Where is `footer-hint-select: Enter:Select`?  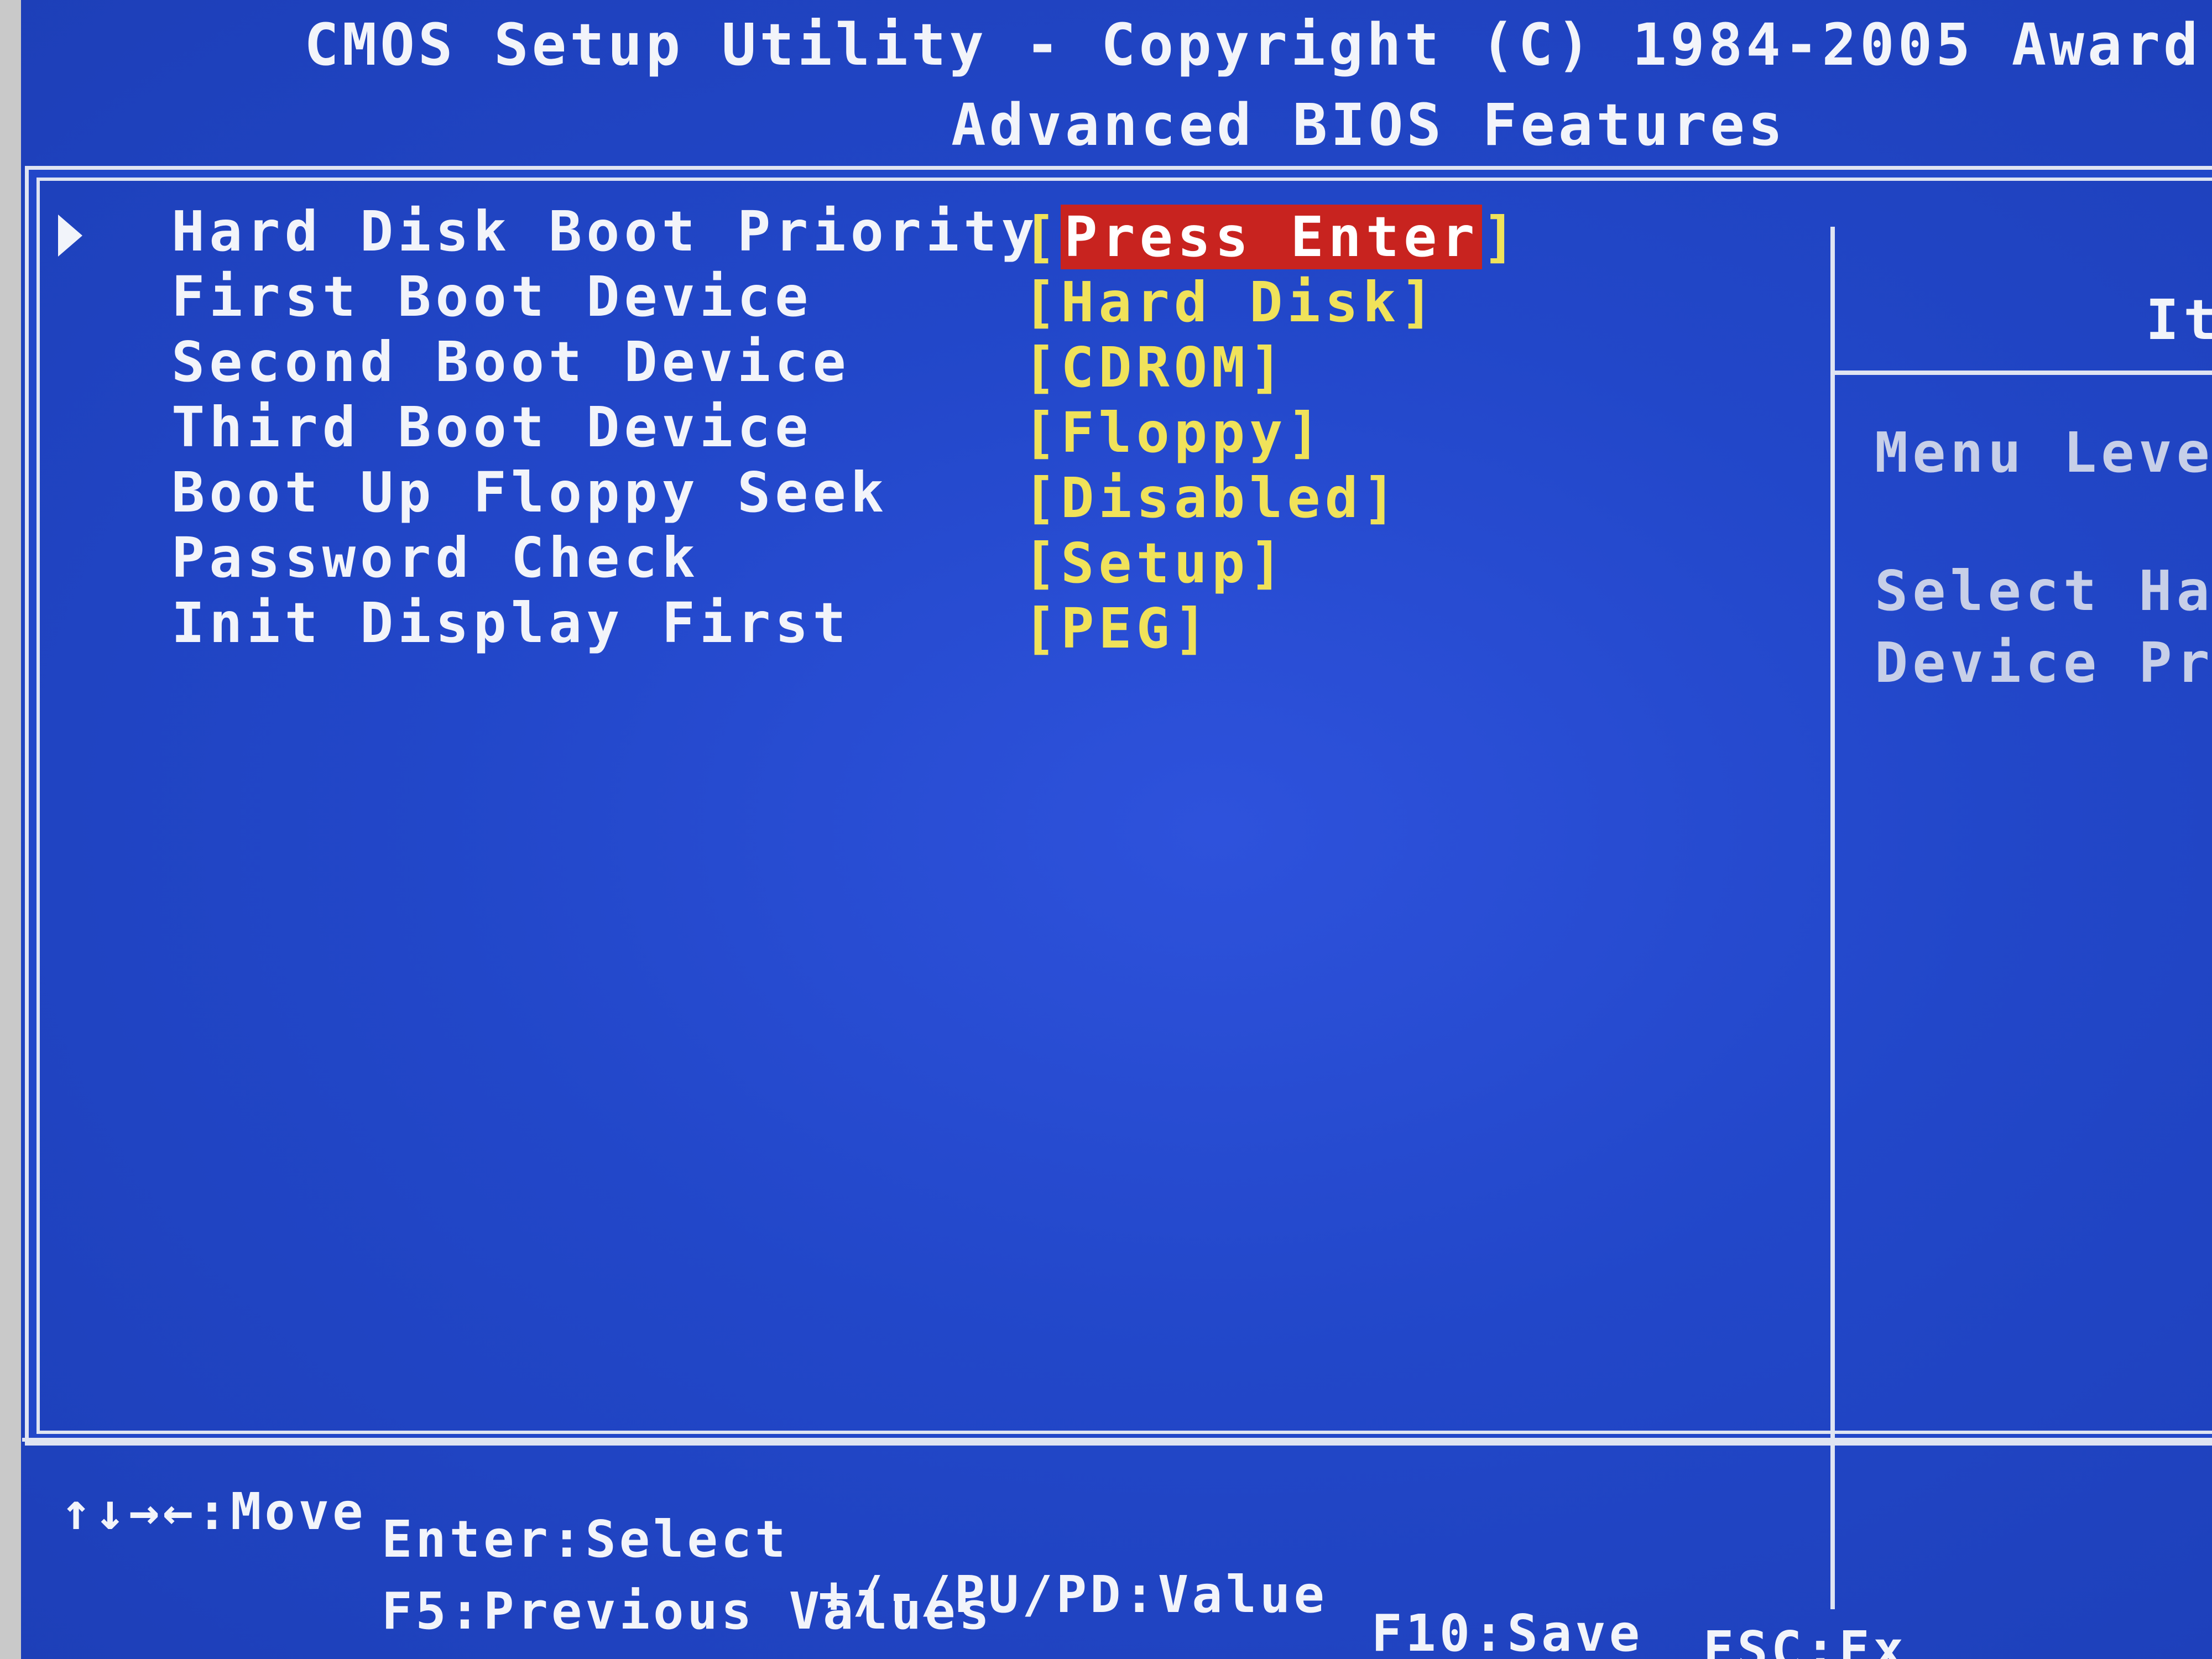
footer-hint-select: Enter:Select is located at coordinates (585, 1540).